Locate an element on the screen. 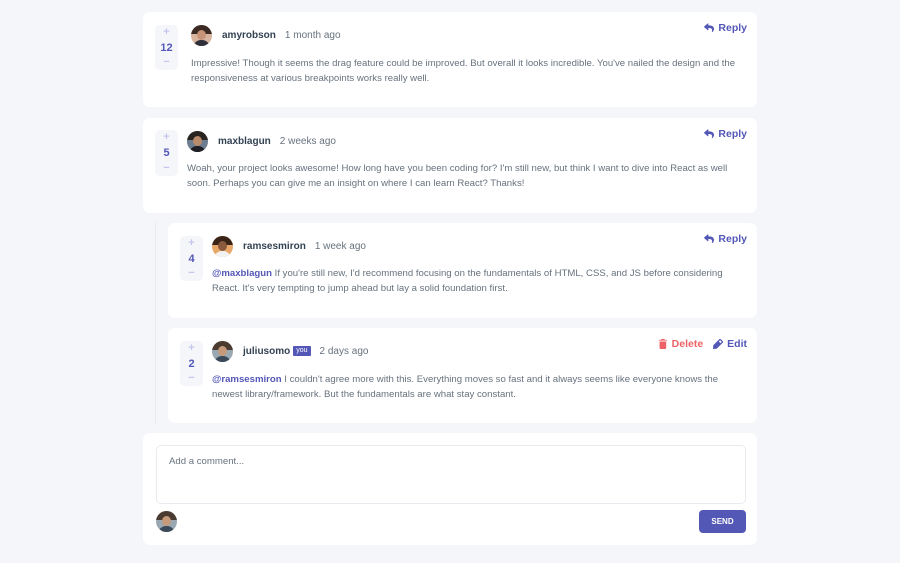 The width and height of the screenshot is (900, 563). comment-header: maxblagun 2 weeks ago is located at coordinates (261, 141).